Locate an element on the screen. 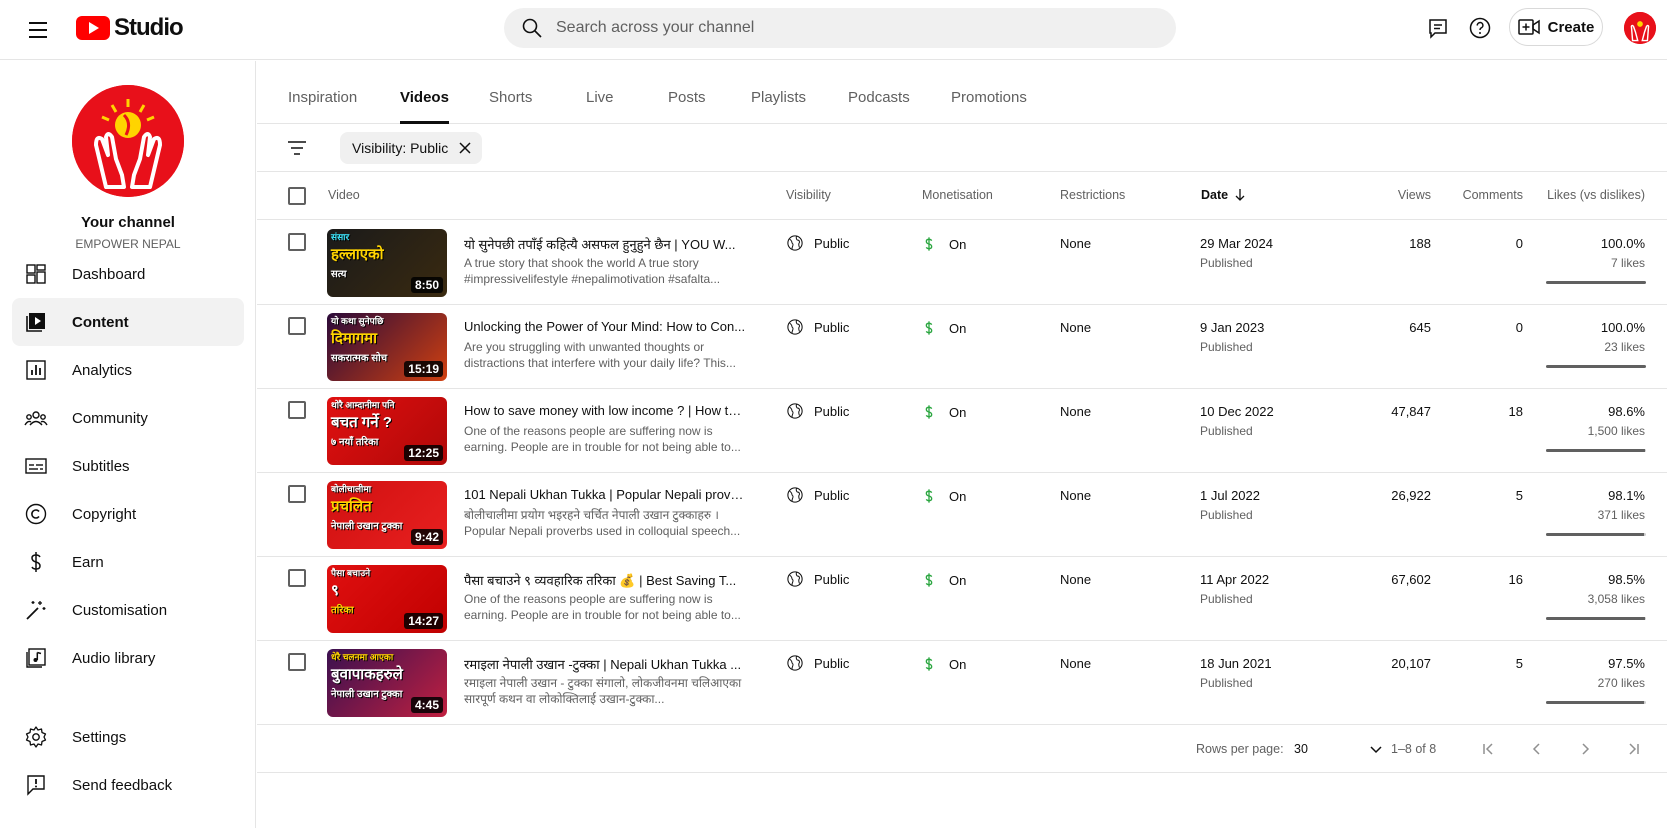 The width and height of the screenshot is (1667, 828). restrictions-cell: None is located at coordinates (1076, 495).